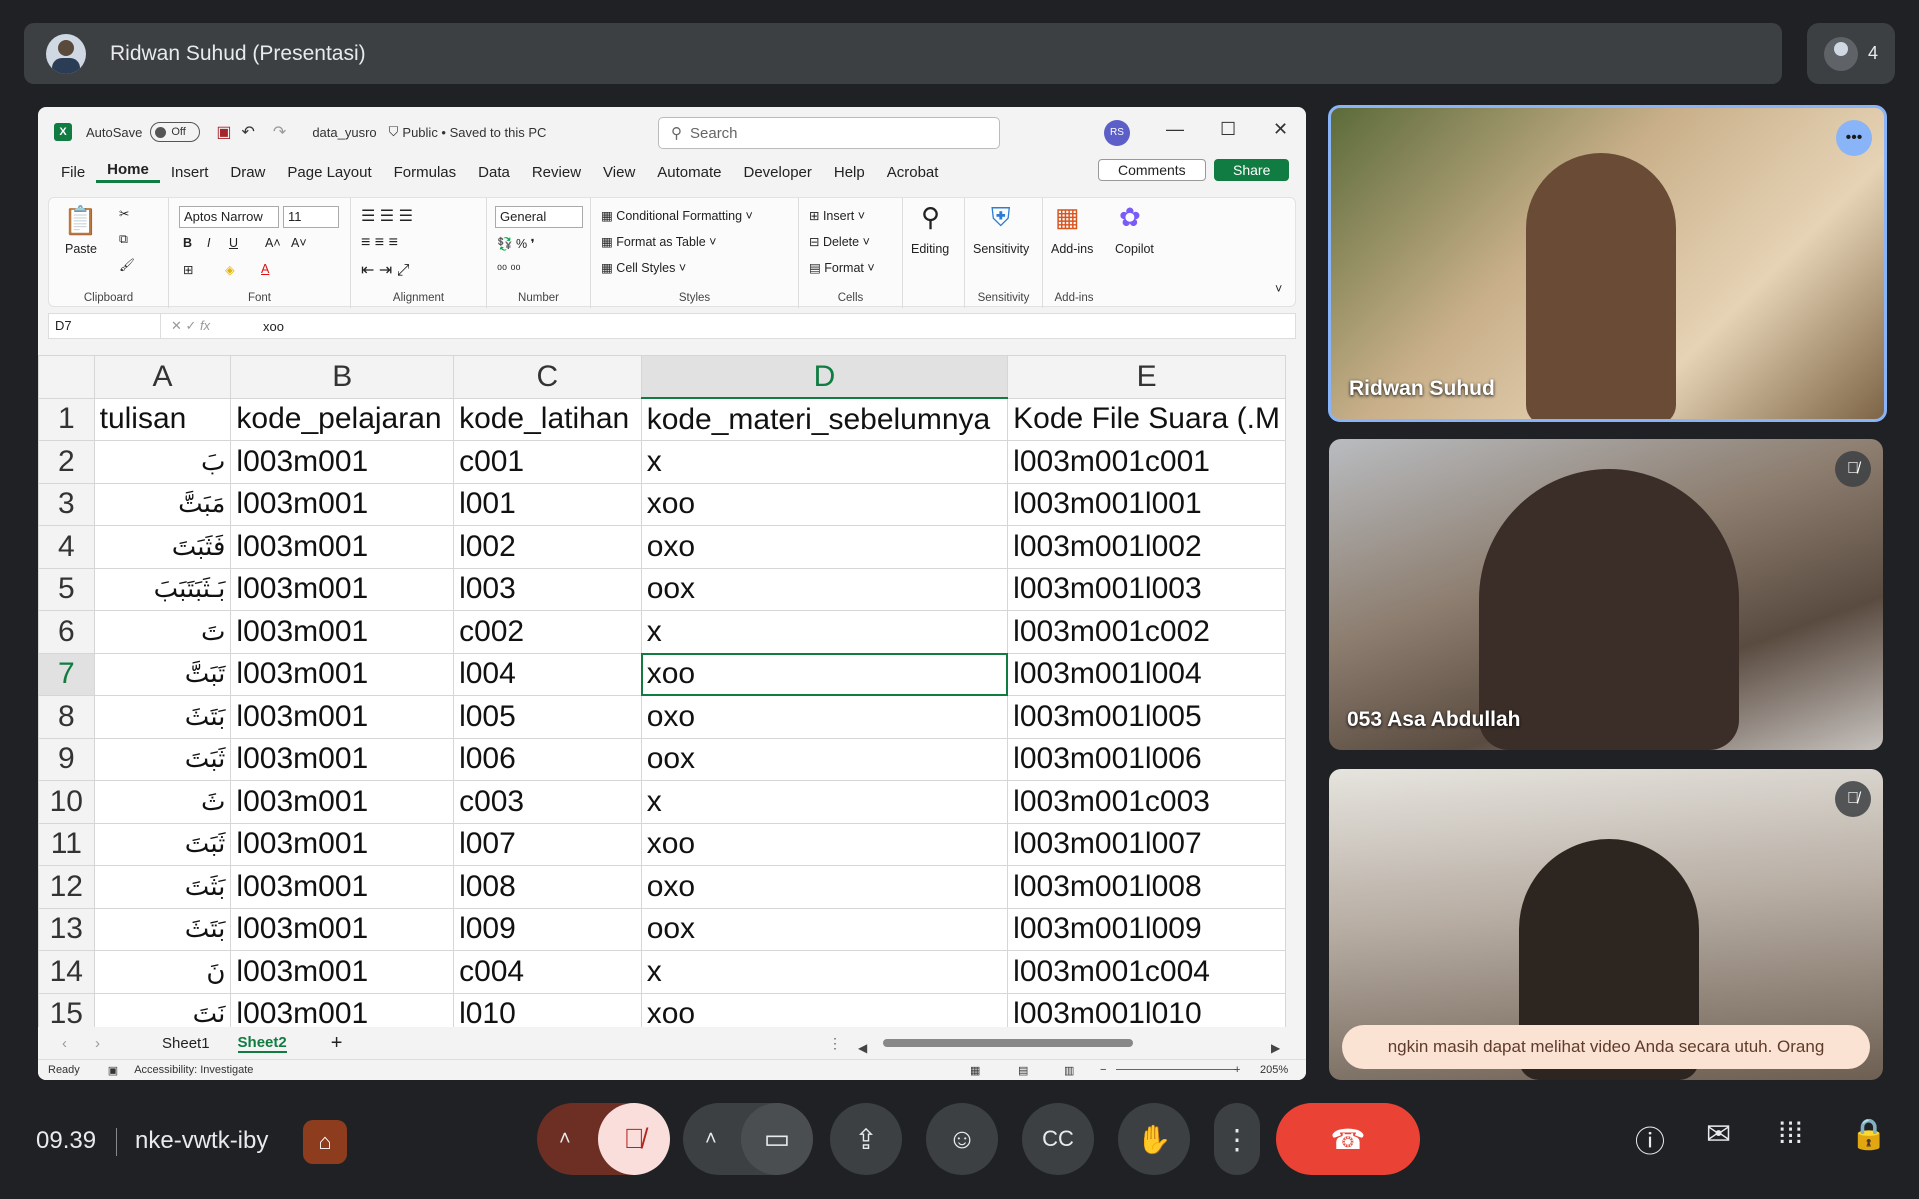 This screenshot has width=1919, height=1199. I want to click on row-header: 8, so click(66, 717).